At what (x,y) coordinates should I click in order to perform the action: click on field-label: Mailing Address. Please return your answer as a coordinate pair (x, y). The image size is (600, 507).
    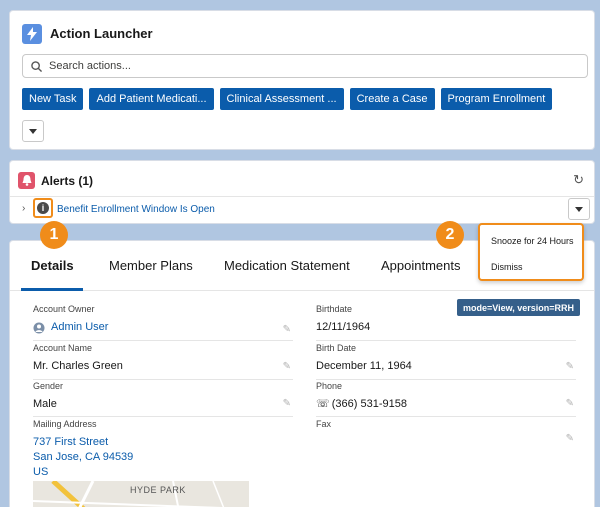
    Looking at the image, I should click on (65, 424).